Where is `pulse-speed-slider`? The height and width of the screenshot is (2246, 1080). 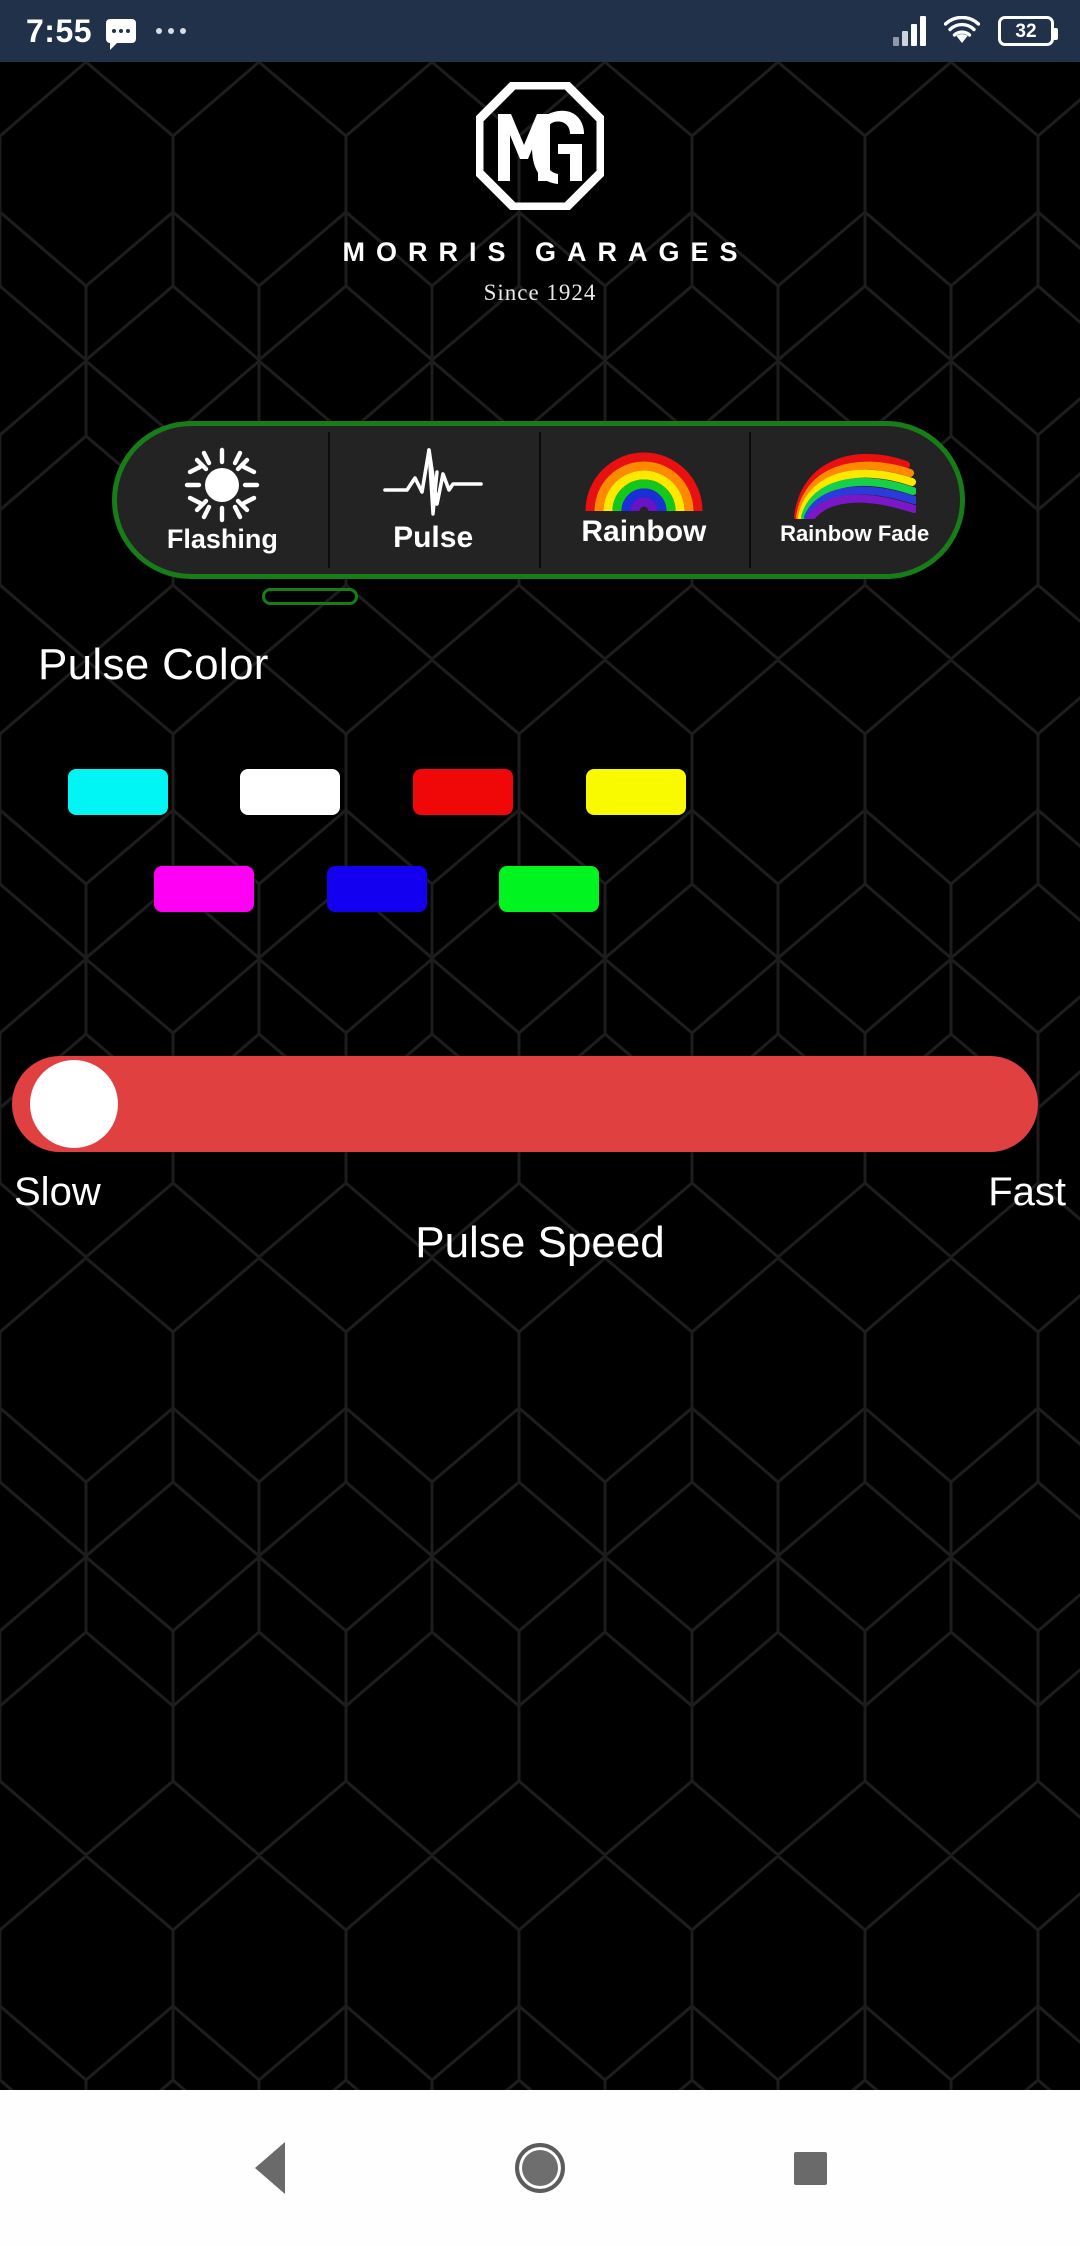
pulse-speed-slider is located at coordinates (540, 1104).